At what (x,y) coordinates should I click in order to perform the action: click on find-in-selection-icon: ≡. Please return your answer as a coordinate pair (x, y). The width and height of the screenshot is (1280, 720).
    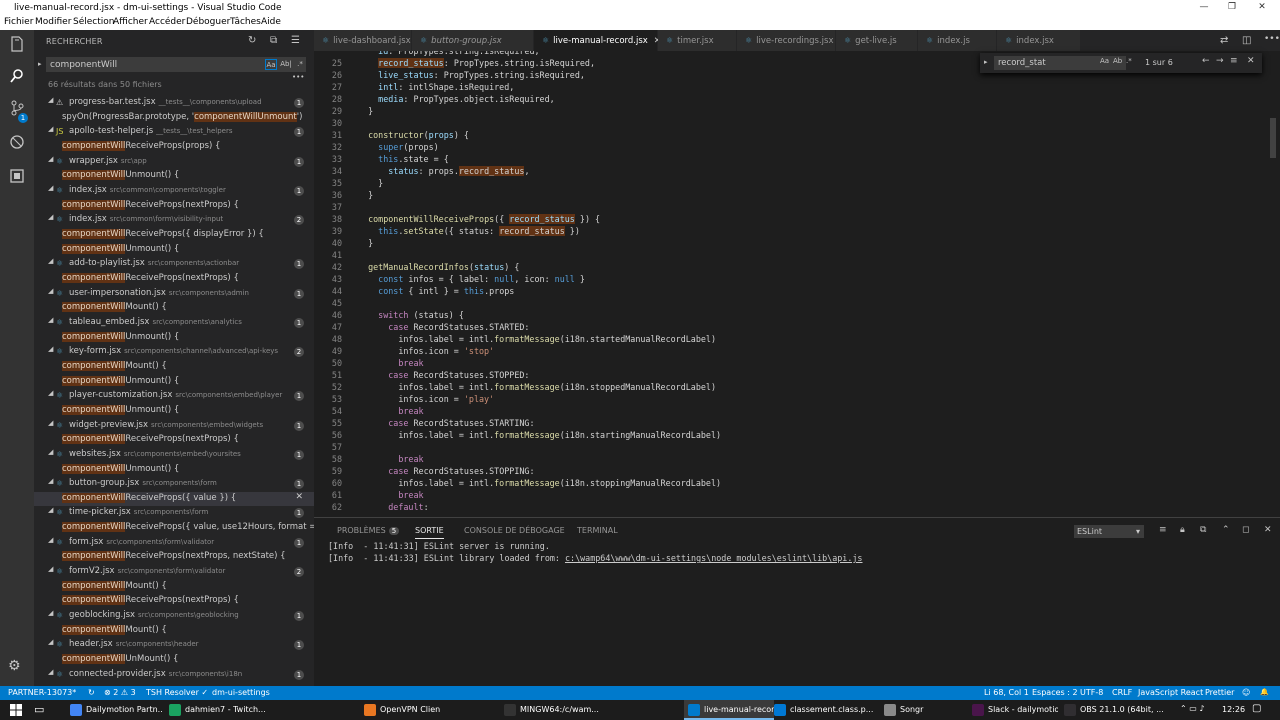
    Looking at the image, I should click on (1234, 61).